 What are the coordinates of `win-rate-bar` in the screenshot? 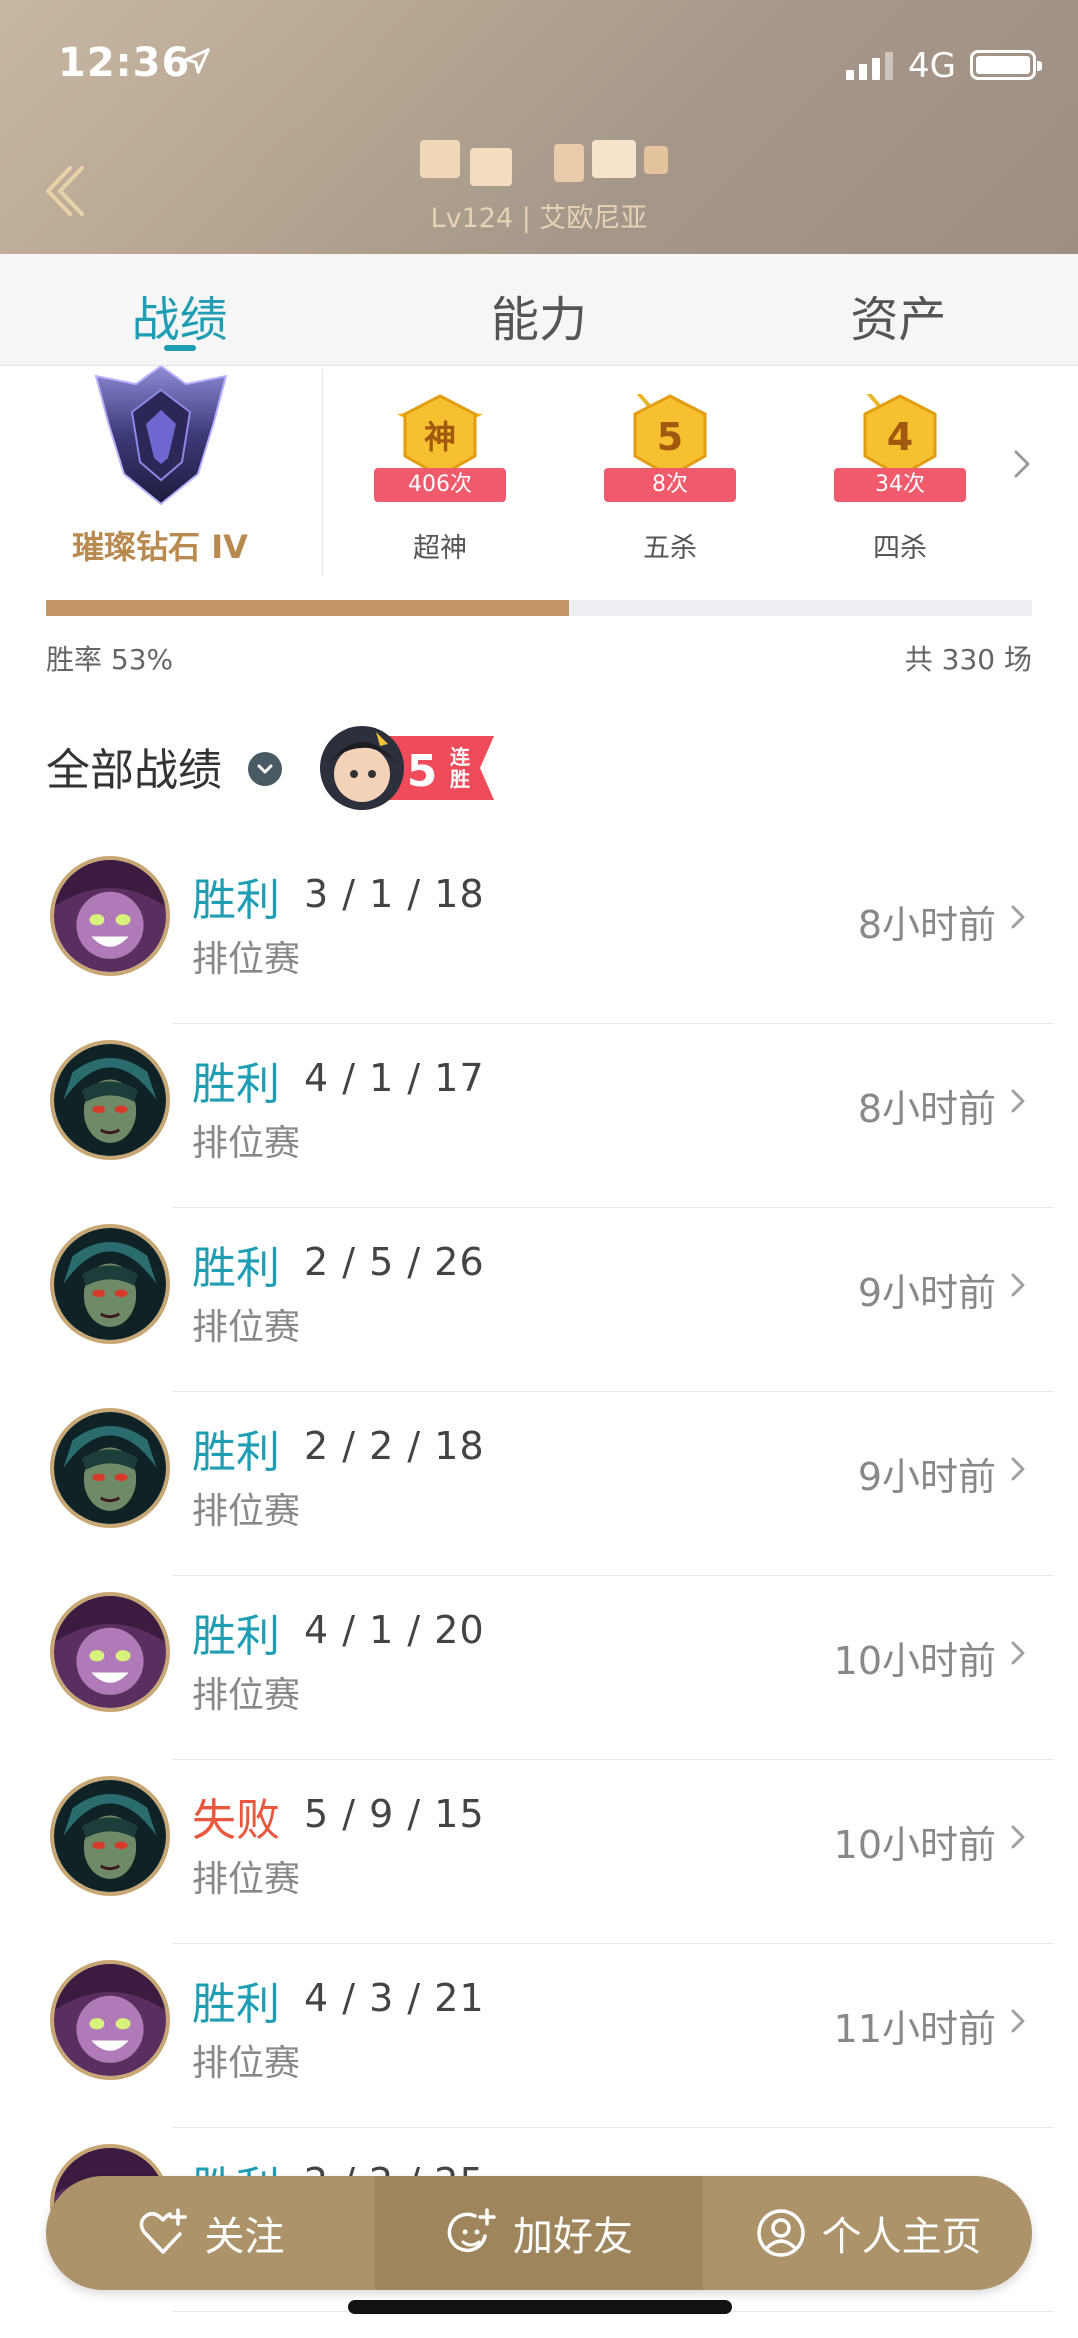 It's located at (539, 608).